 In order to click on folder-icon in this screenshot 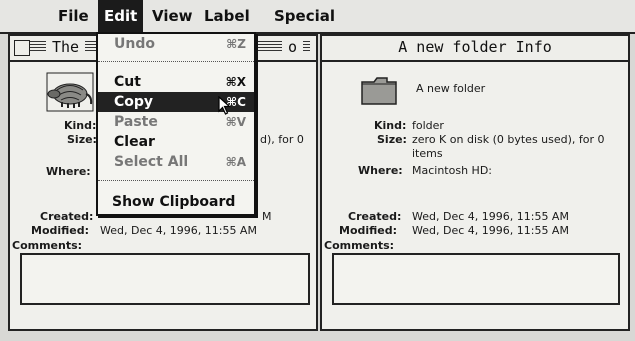, I will do `click(379, 91)`.